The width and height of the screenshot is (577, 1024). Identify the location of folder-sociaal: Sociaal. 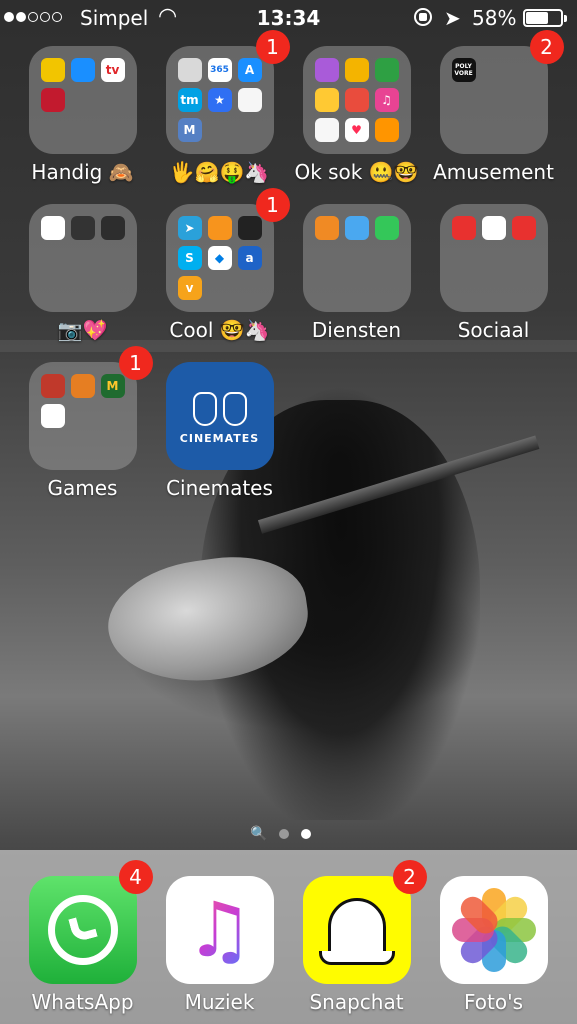
(493, 273).